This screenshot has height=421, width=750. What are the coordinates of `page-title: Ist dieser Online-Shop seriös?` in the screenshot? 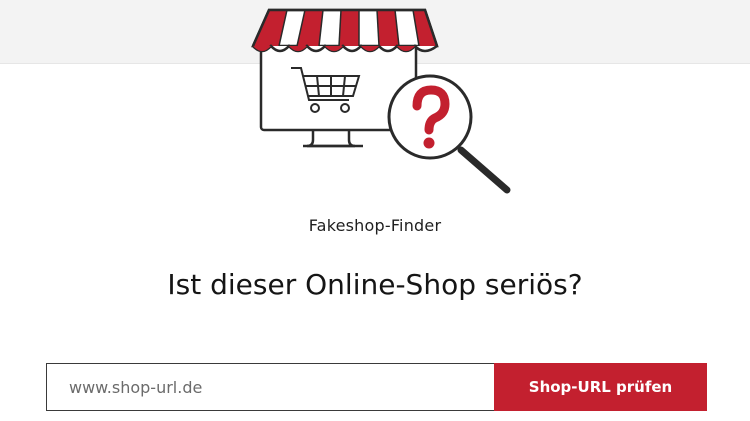 It's located at (375, 284).